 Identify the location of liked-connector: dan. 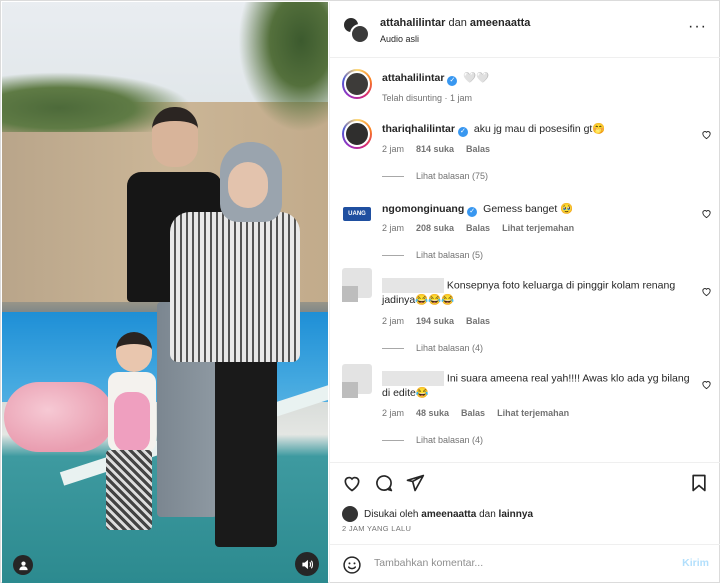
(487, 514).